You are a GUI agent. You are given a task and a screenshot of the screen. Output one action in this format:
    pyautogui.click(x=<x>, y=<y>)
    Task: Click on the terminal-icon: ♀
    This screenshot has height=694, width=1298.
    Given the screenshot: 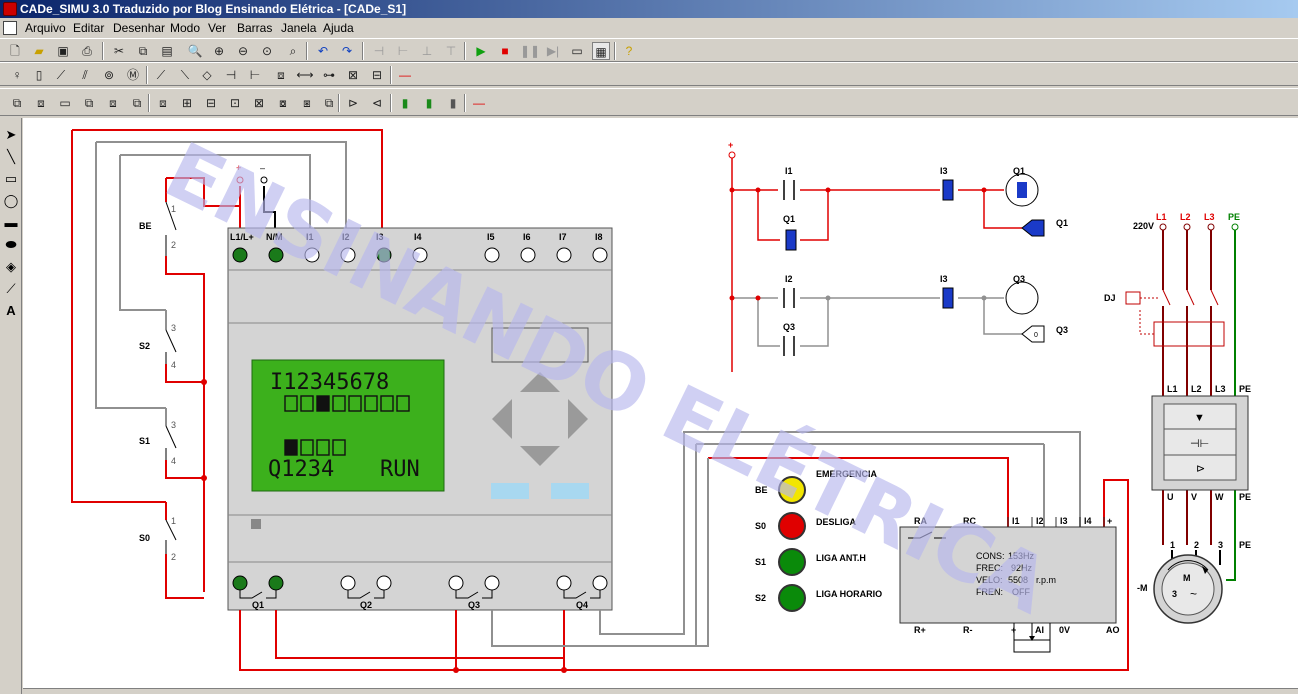 What is the action you would take?
    pyautogui.click(x=17, y=75)
    